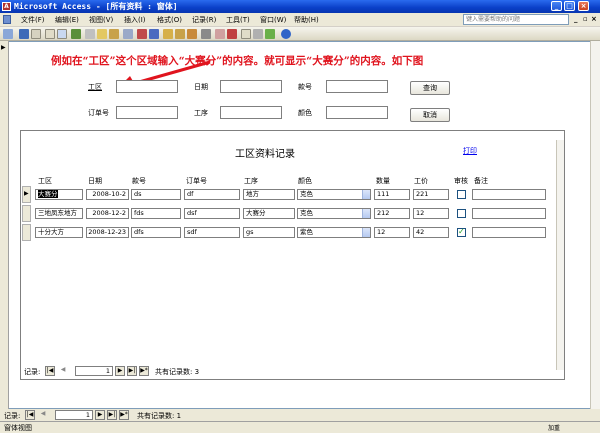 The width and height of the screenshot is (600, 433). What do you see at coordinates (180, 34) in the screenshot?
I see `filter-form-icon` at bounding box center [180, 34].